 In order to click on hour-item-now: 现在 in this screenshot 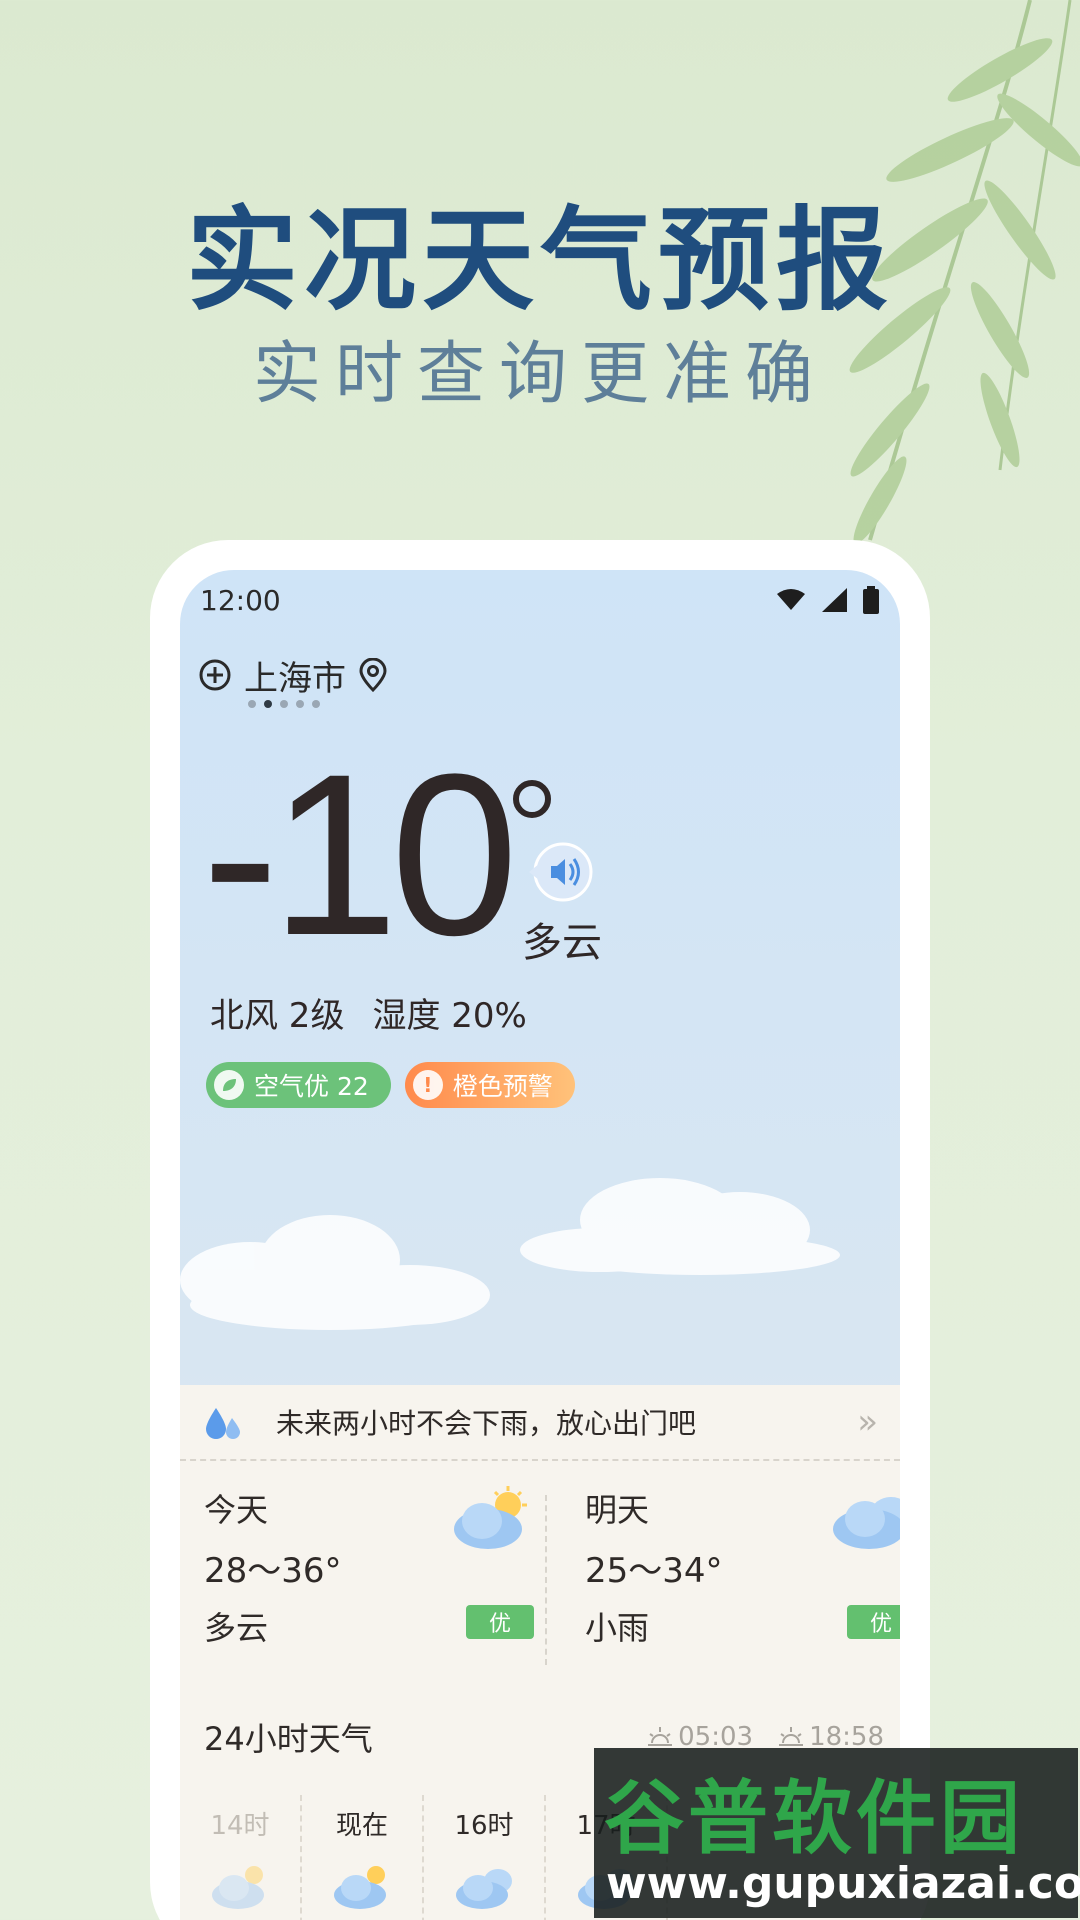, I will do `click(363, 1857)`.